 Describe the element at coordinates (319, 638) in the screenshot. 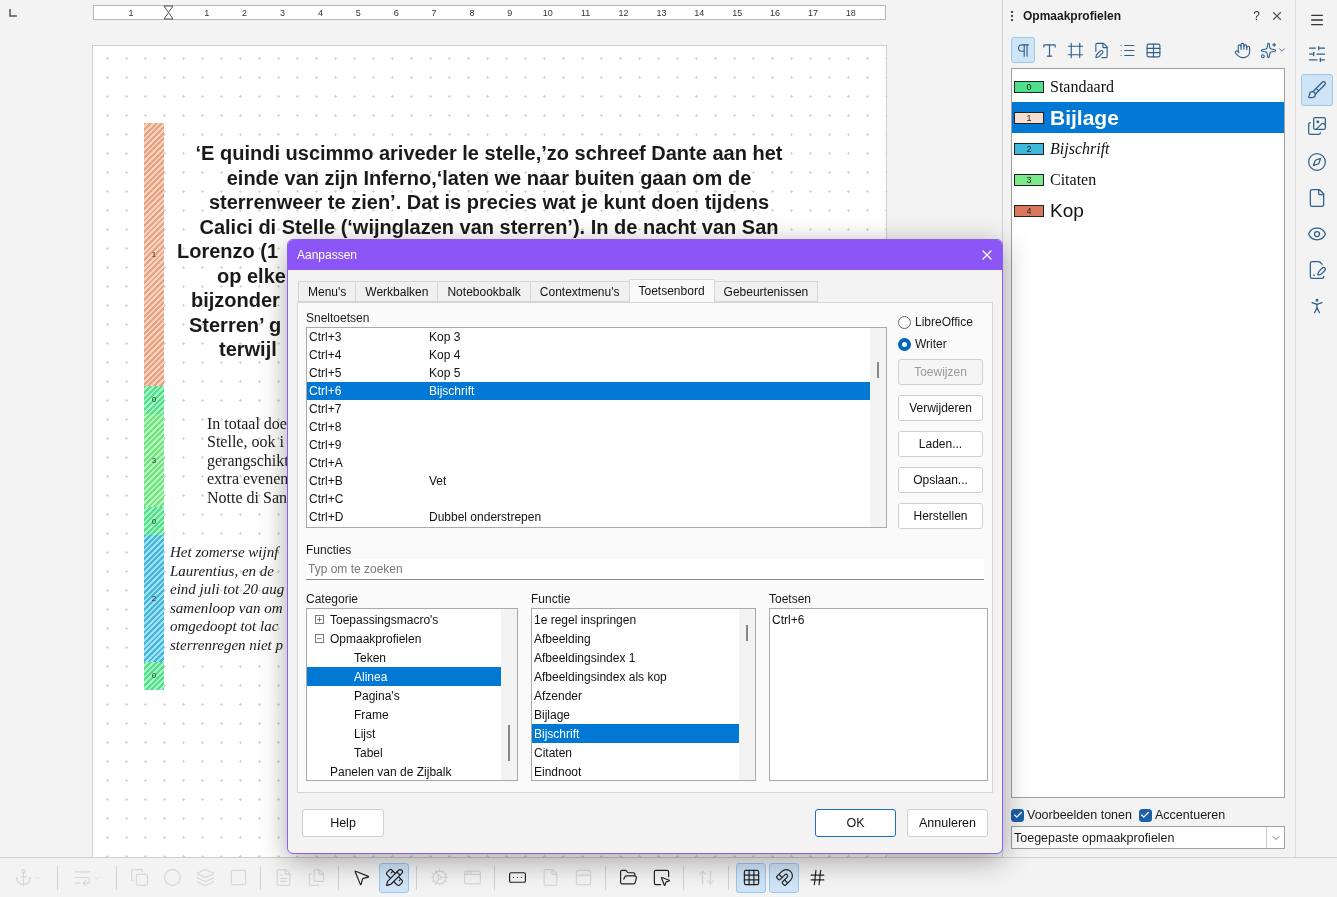

I see `collapse-icon` at that location.